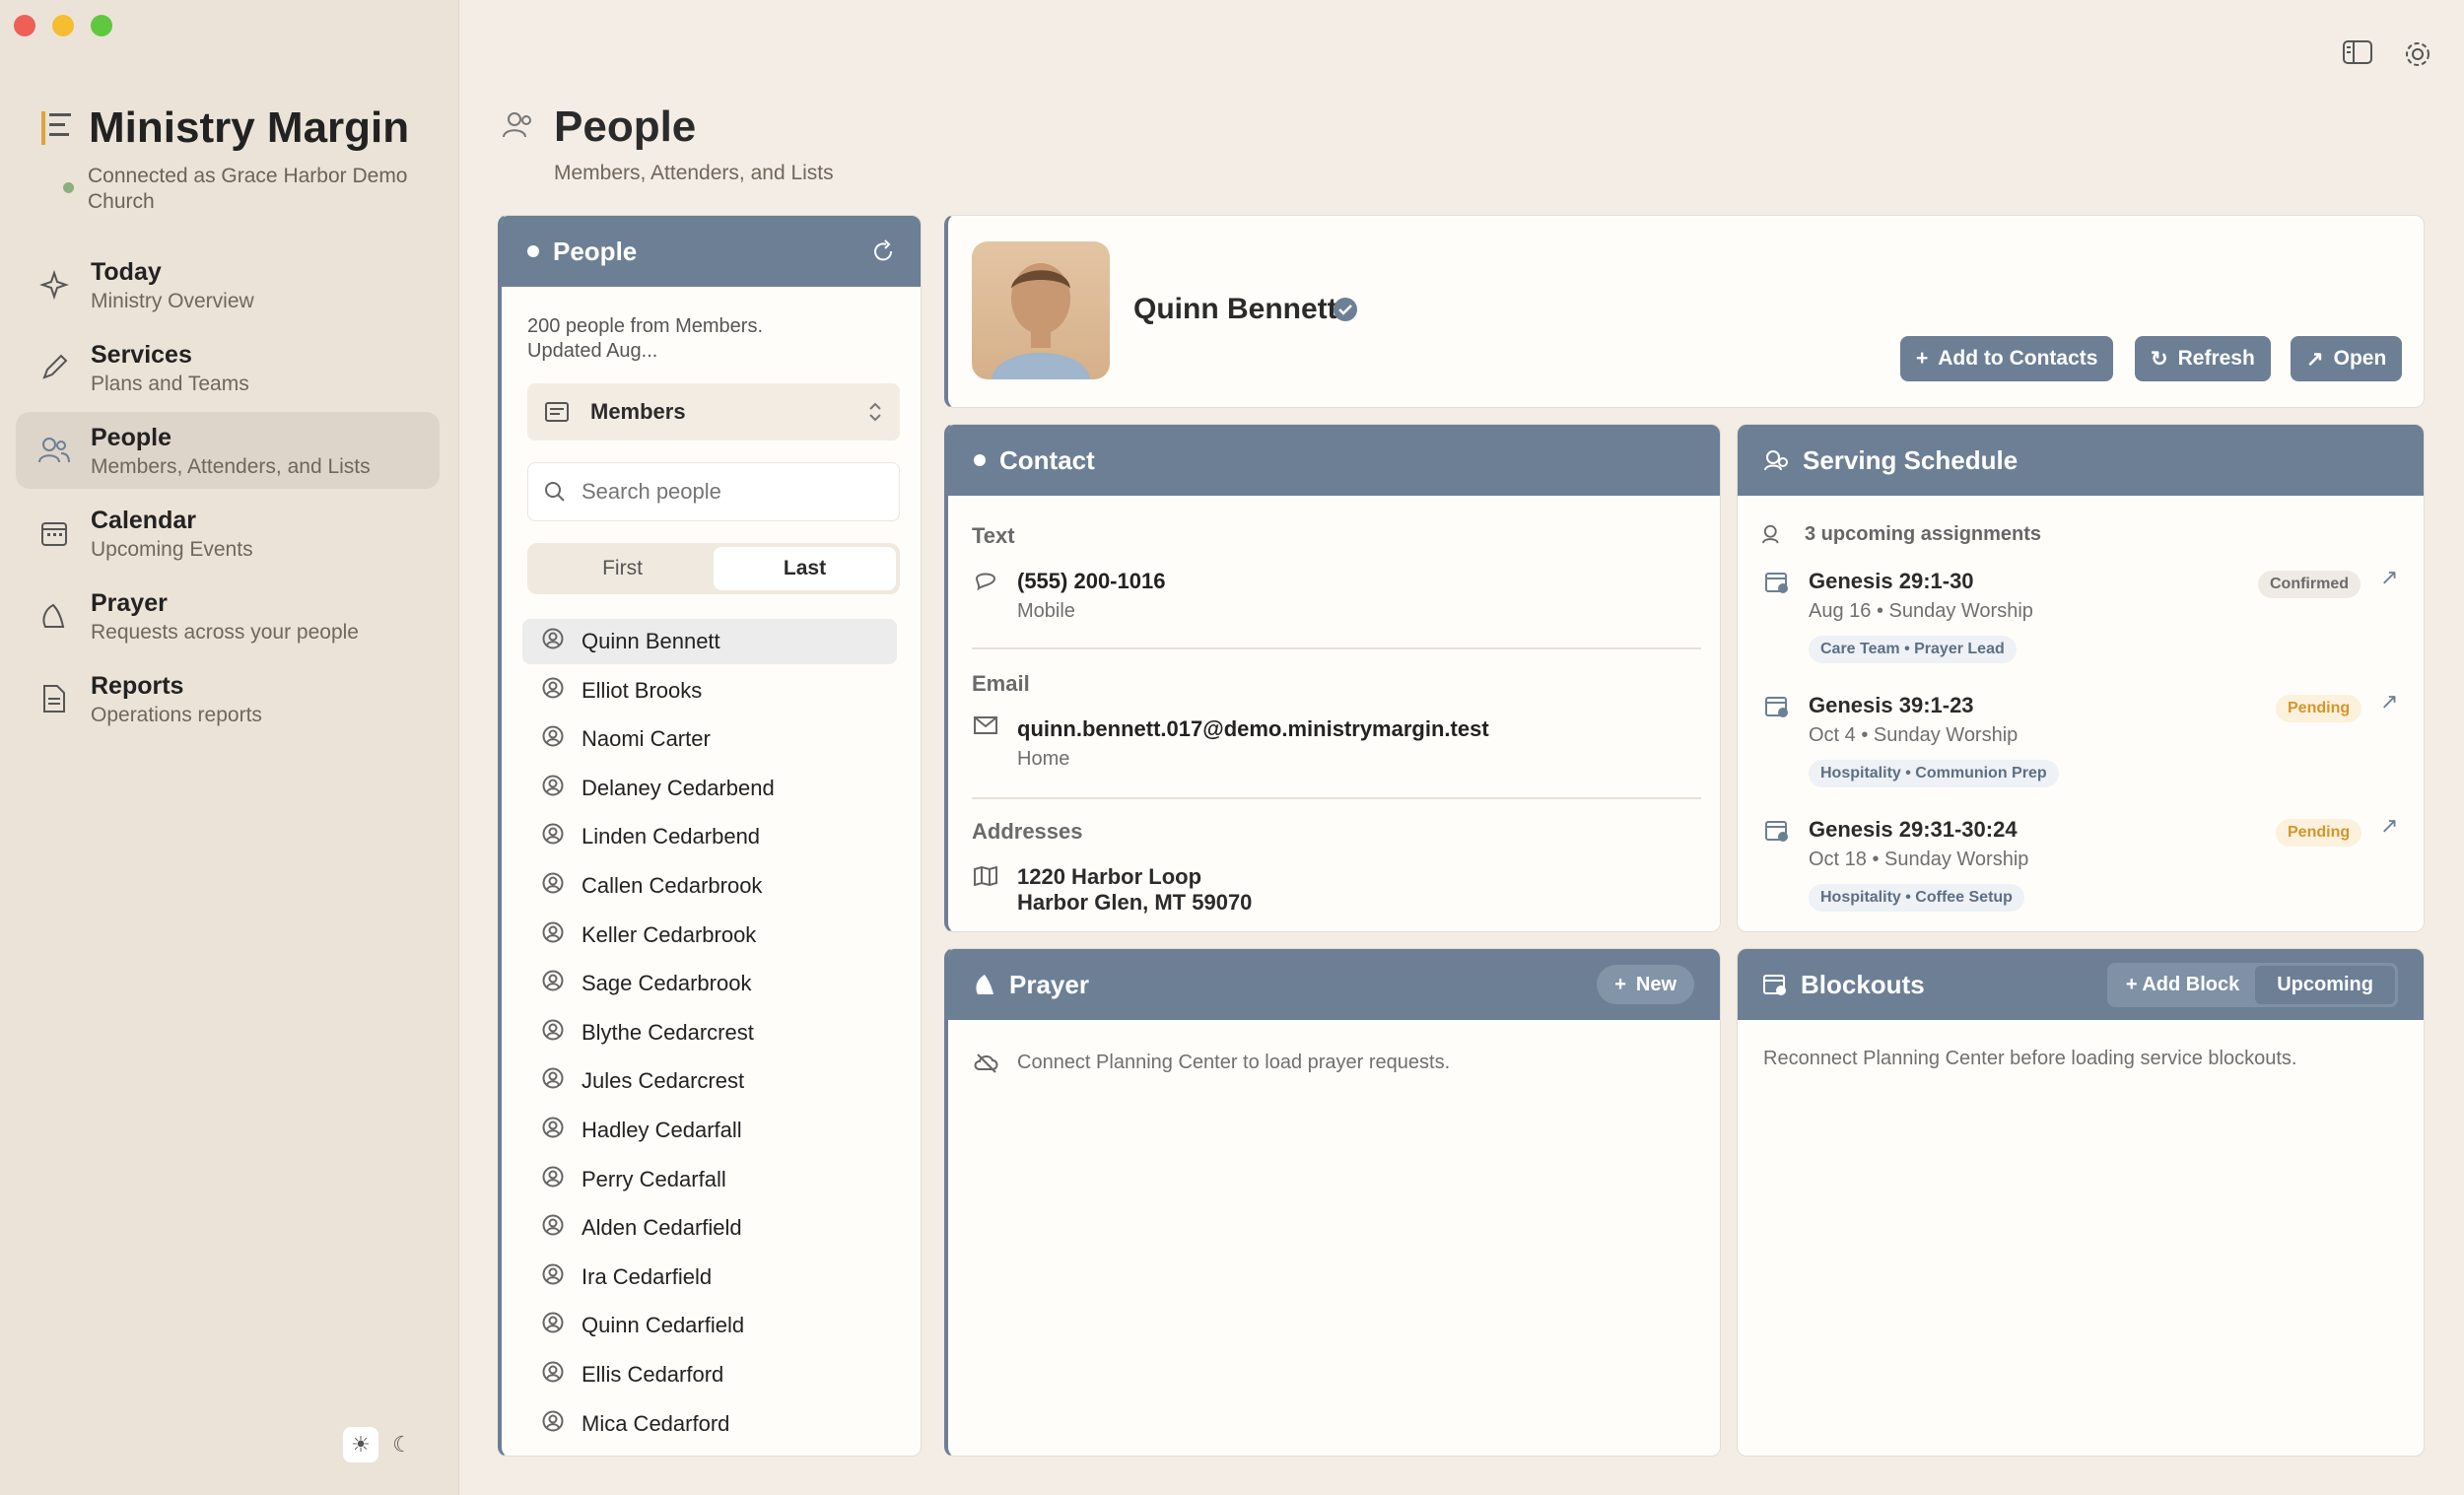 Image resolution: width=2464 pixels, height=1495 pixels. I want to click on person-name: Elliot Brooks, so click(642, 690).